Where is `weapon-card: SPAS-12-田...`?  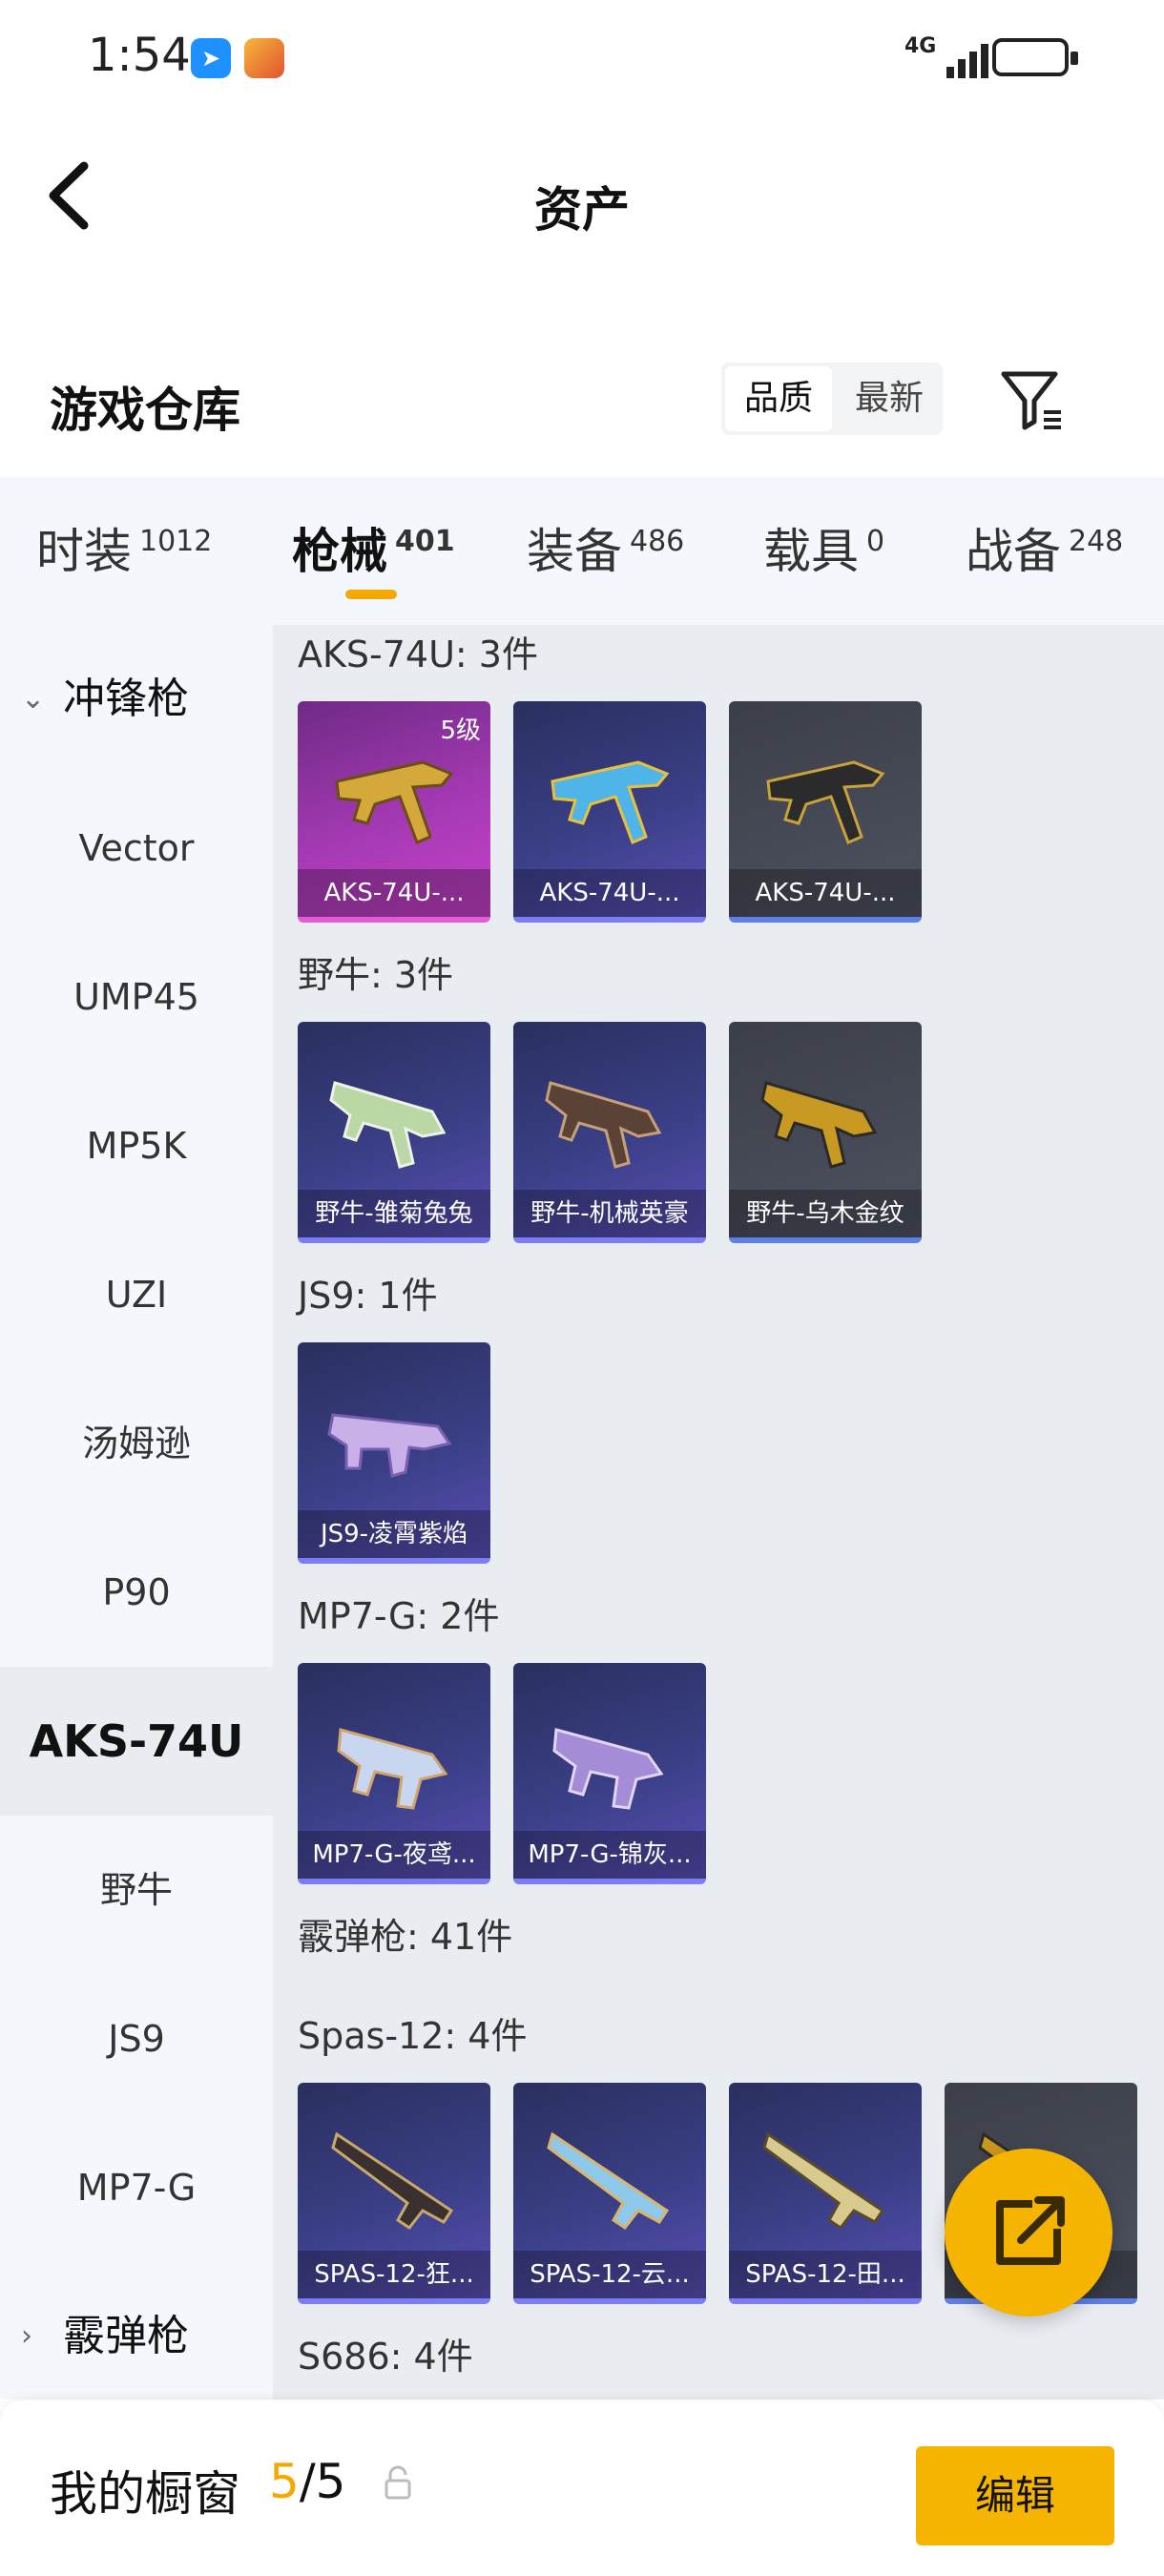
weapon-card: SPAS-12-田... is located at coordinates (826, 2193).